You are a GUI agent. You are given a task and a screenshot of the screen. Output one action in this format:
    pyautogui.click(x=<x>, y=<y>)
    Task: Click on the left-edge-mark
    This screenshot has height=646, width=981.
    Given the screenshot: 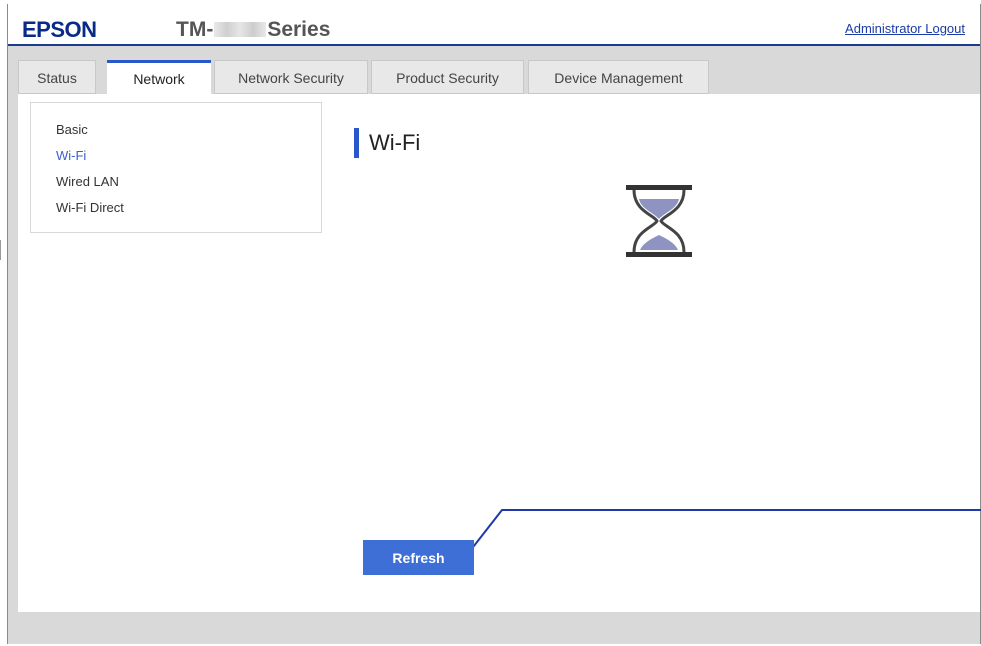 What is the action you would take?
    pyautogui.click(x=3, y=250)
    